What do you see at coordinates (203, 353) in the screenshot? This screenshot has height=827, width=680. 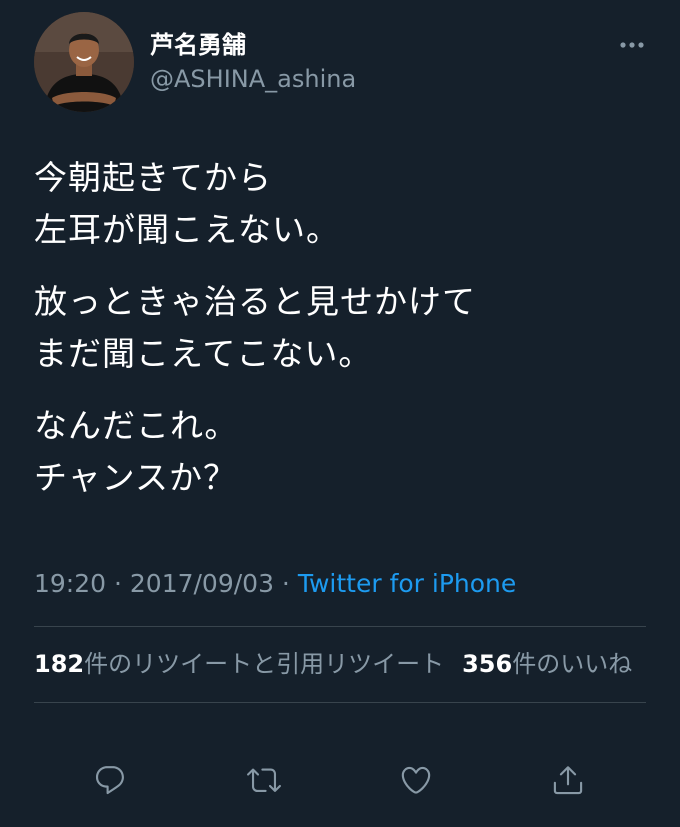 I see `tweet-line: まだ聞こえてこない。` at bounding box center [203, 353].